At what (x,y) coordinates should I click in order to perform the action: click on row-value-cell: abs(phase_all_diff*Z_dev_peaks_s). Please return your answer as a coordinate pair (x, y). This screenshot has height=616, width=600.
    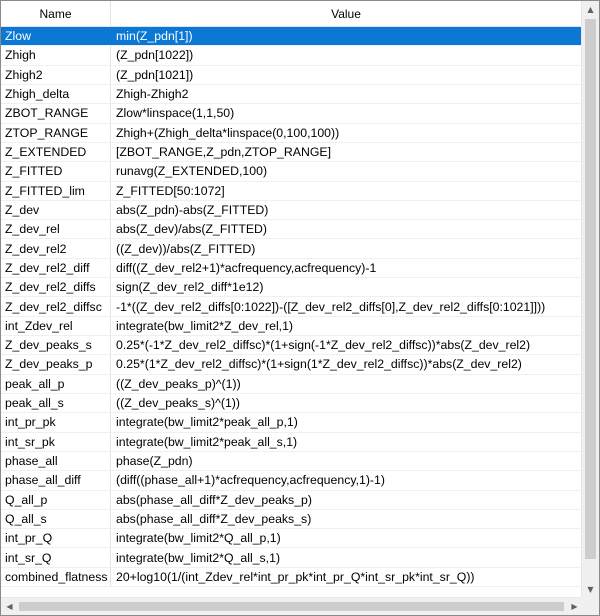
    Looking at the image, I should click on (346, 519).